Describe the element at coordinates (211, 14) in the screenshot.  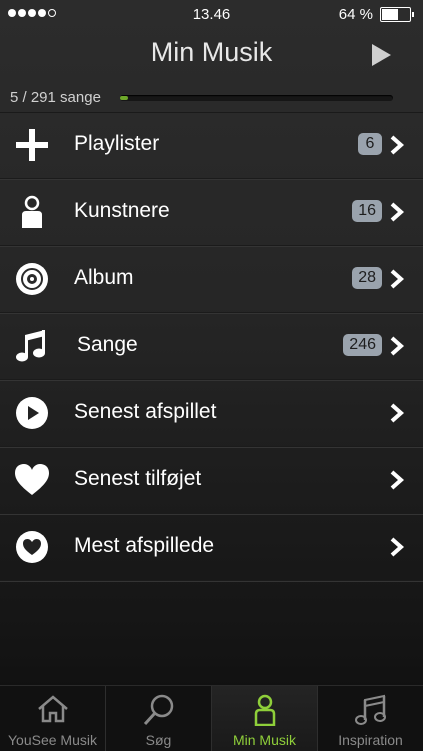
I see `status-bar: 13.46 64 %` at that location.